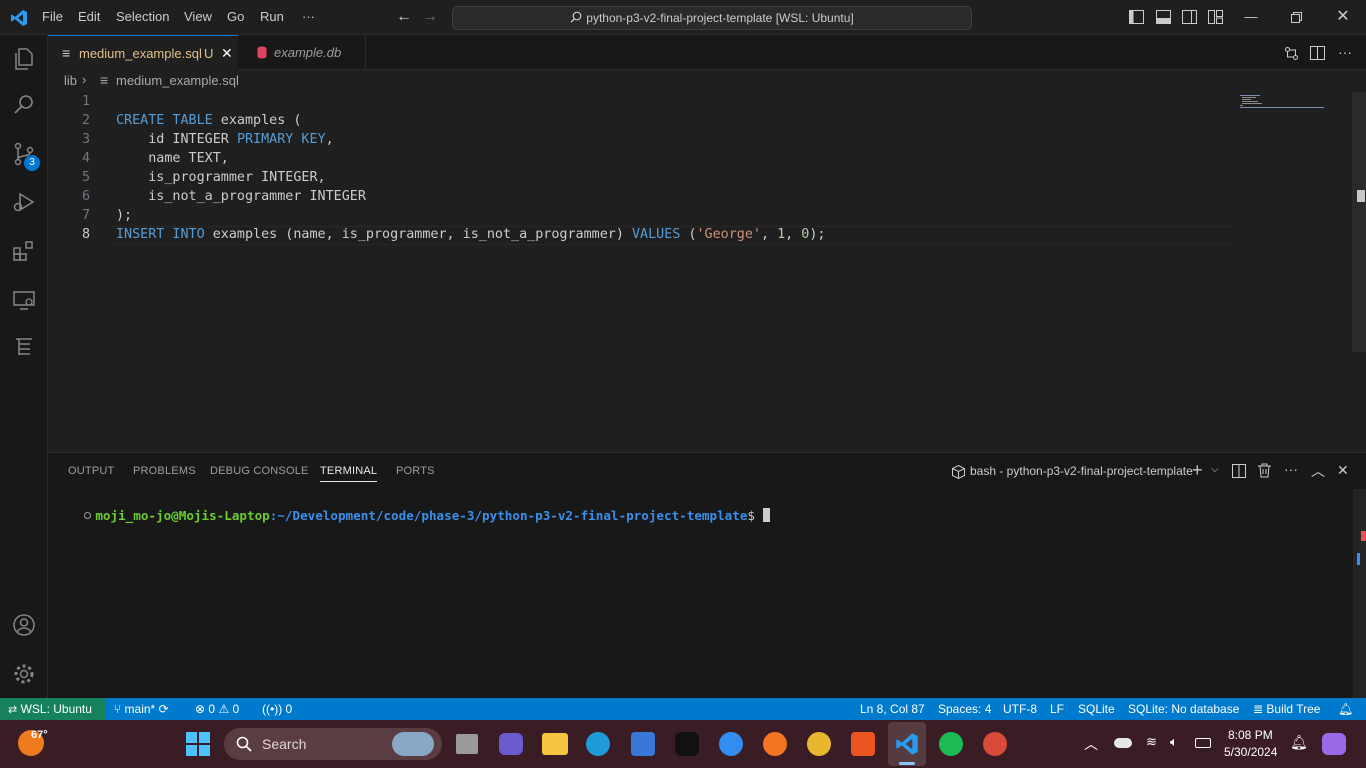  I want to click on clock-date: 5/30/2024, so click(1250, 752).